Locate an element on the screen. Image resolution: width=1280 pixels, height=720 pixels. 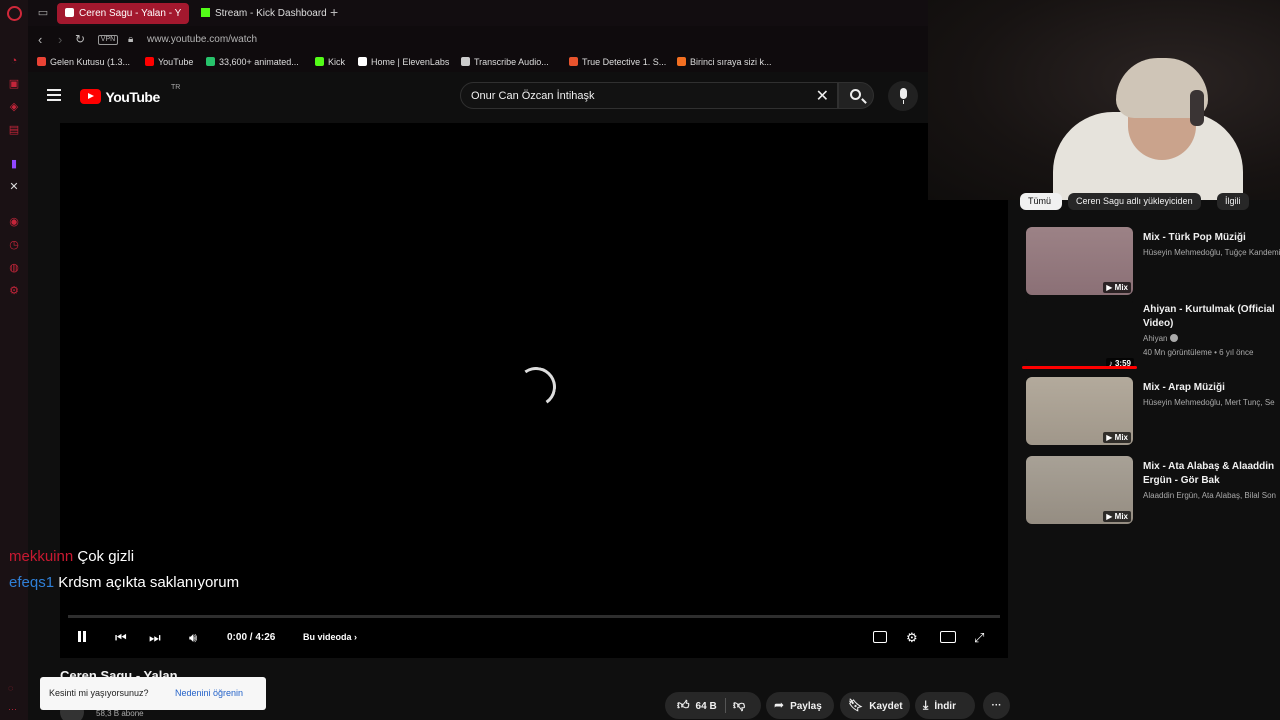
youtube-logo: YouTube TR is located at coordinates (130, 95).